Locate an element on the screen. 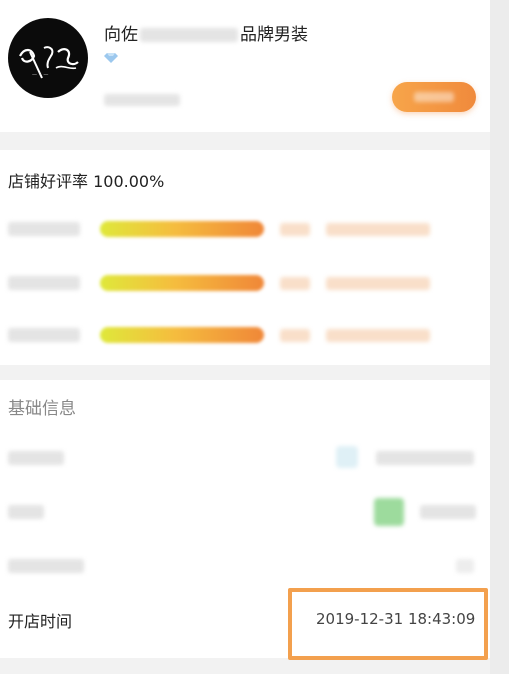 The height and width of the screenshot is (674, 509). follow-button-label-redacted is located at coordinates (434, 97).